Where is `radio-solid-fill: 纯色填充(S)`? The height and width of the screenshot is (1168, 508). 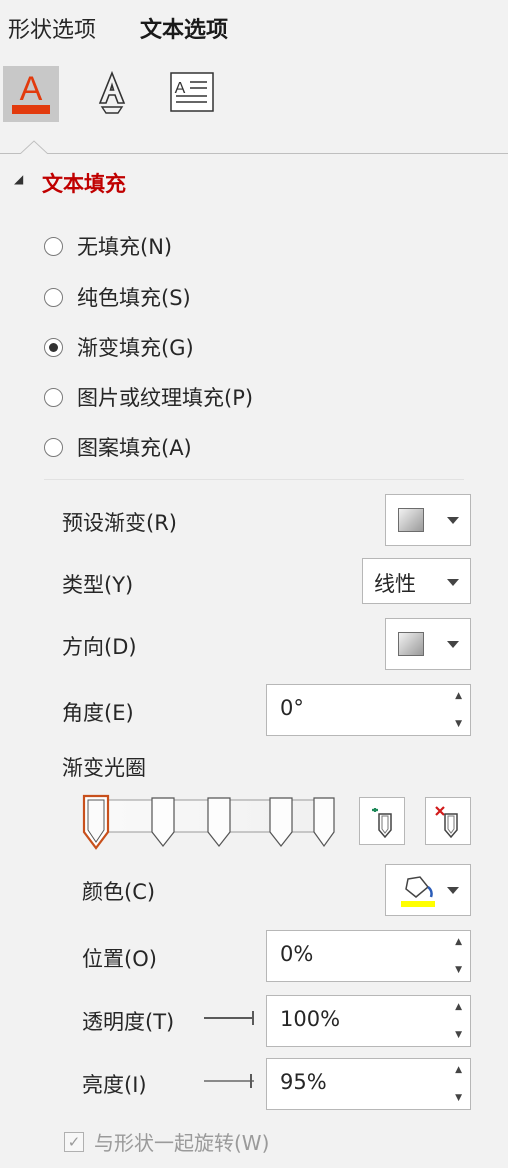
radio-solid-fill: 纯色填充(S) is located at coordinates (117, 297).